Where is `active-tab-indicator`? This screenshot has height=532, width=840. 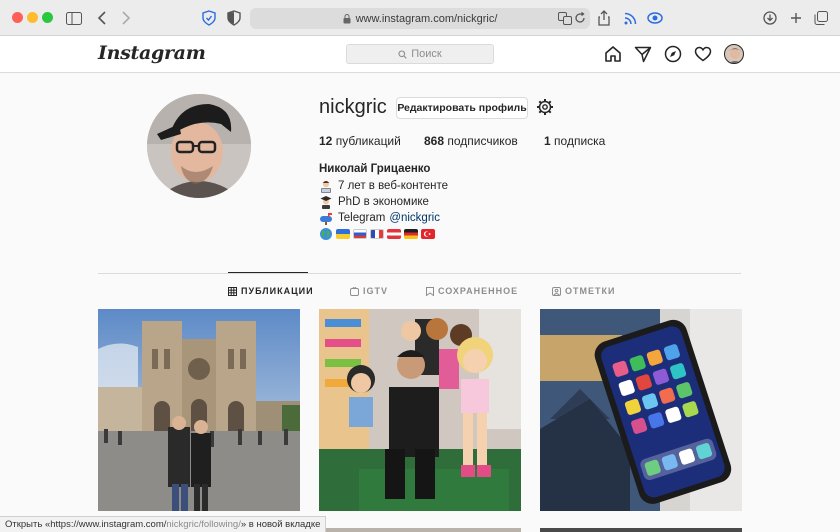 active-tab-indicator is located at coordinates (268, 272).